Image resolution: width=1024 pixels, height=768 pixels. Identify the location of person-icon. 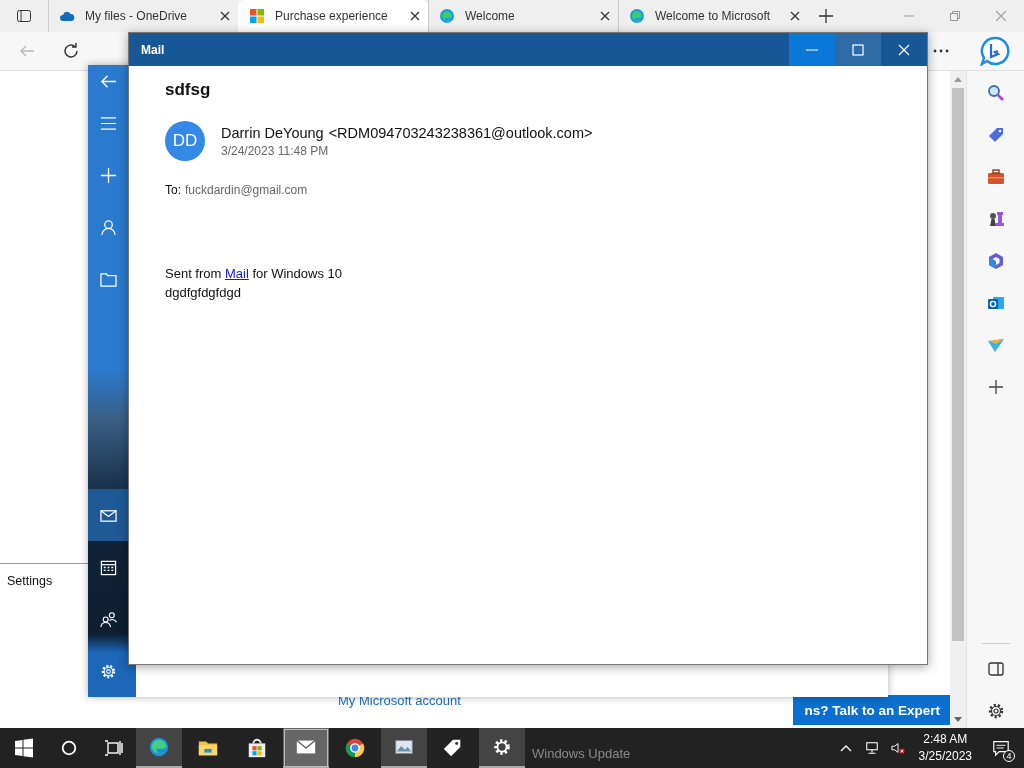
(108, 227).